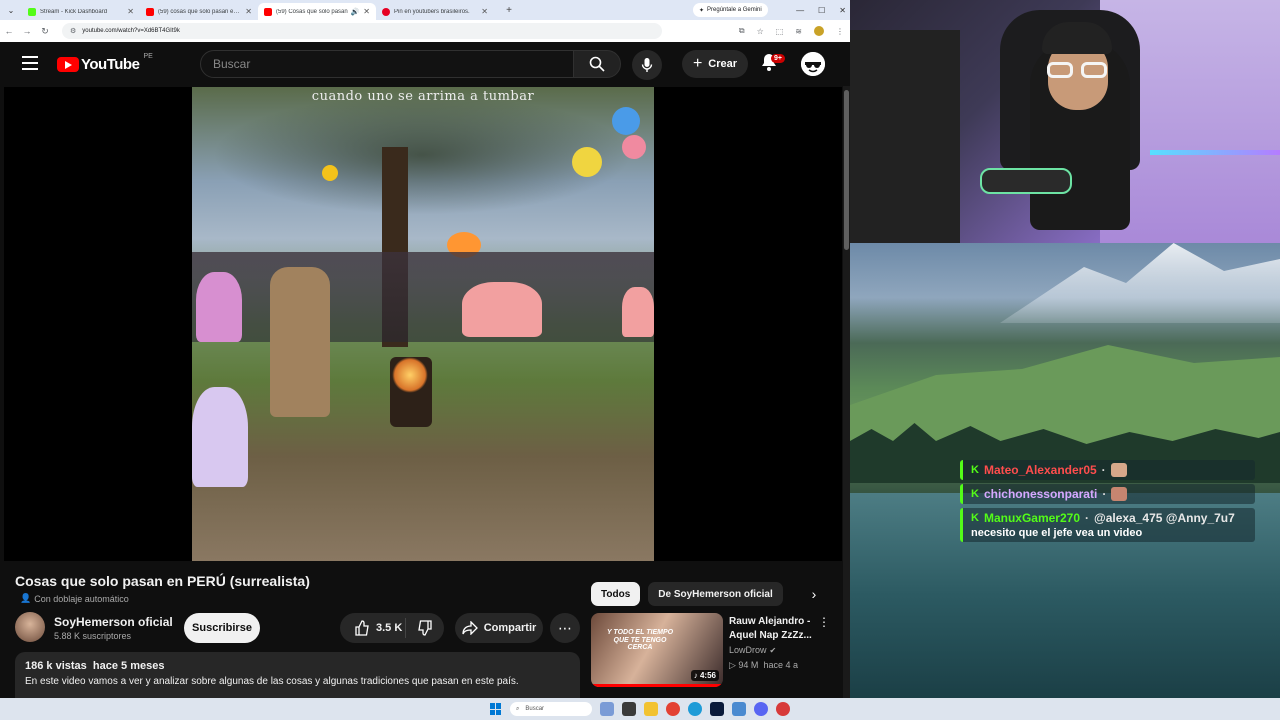 Image resolution: width=1280 pixels, height=720 pixels. What do you see at coordinates (791, 31) in the screenshot?
I see `toolbar-icons: ⧉ ☆ ⬚ ≋ ⋮` at bounding box center [791, 31].